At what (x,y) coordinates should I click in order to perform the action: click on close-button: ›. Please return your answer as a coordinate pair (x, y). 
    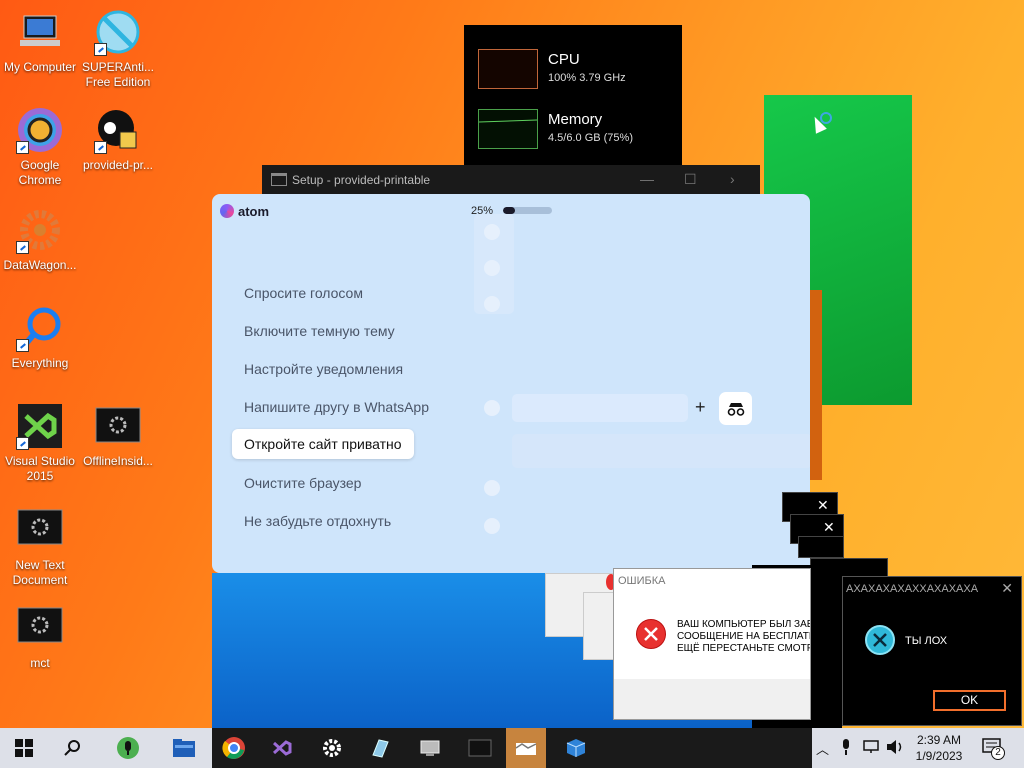
    Looking at the image, I should click on (732, 179).